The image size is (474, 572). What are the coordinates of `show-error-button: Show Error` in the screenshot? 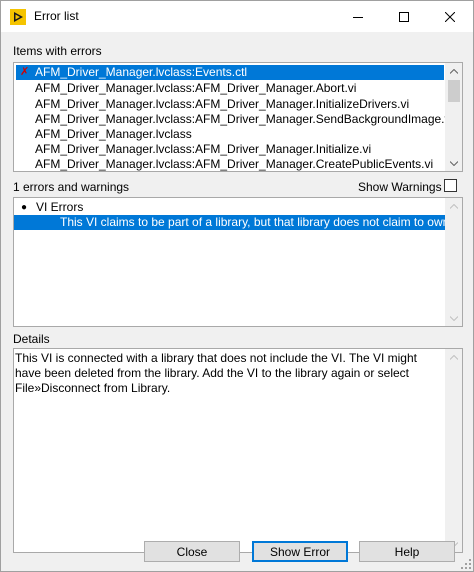 It's located at (300, 551).